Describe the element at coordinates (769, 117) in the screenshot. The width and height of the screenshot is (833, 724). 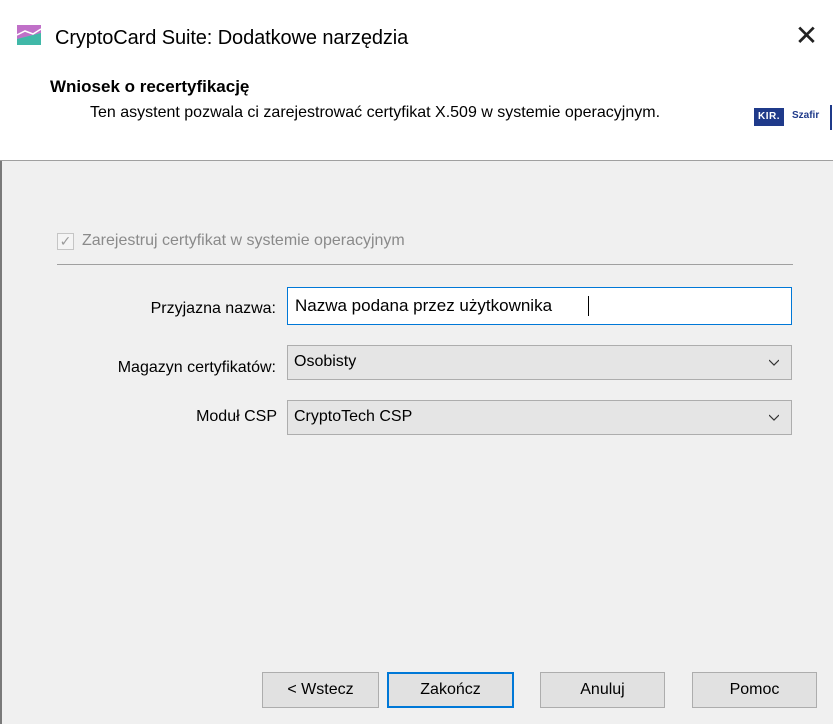
I see `kir-logo-mark: KIR.` at that location.